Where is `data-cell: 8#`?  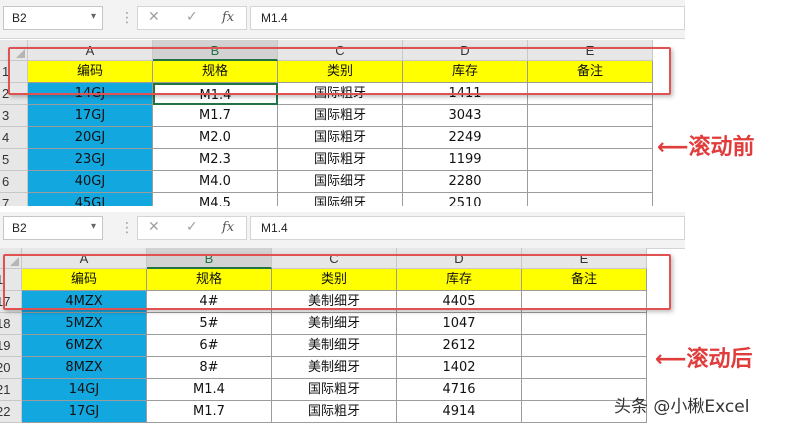 data-cell: 8# is located at coordinates (209, 368).